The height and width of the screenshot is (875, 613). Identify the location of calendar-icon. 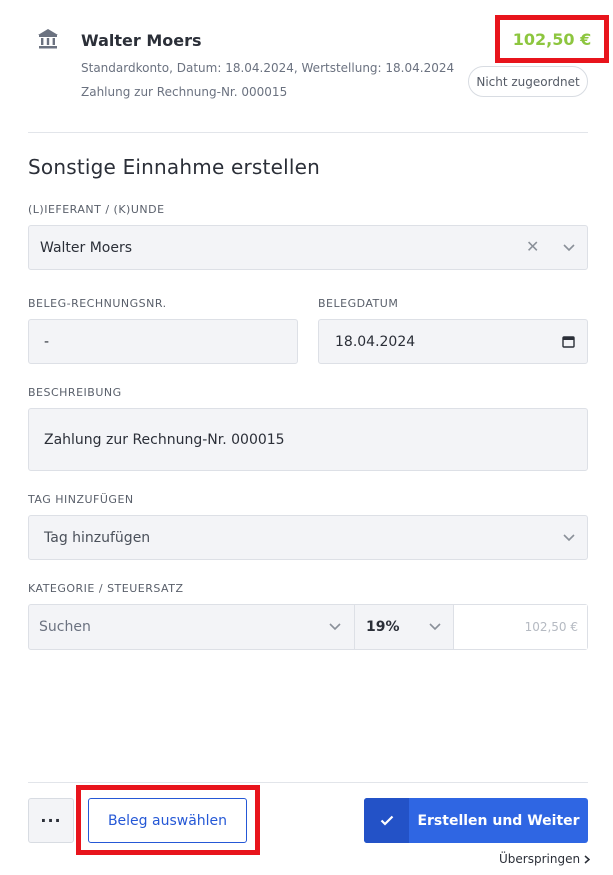
(568, 341).